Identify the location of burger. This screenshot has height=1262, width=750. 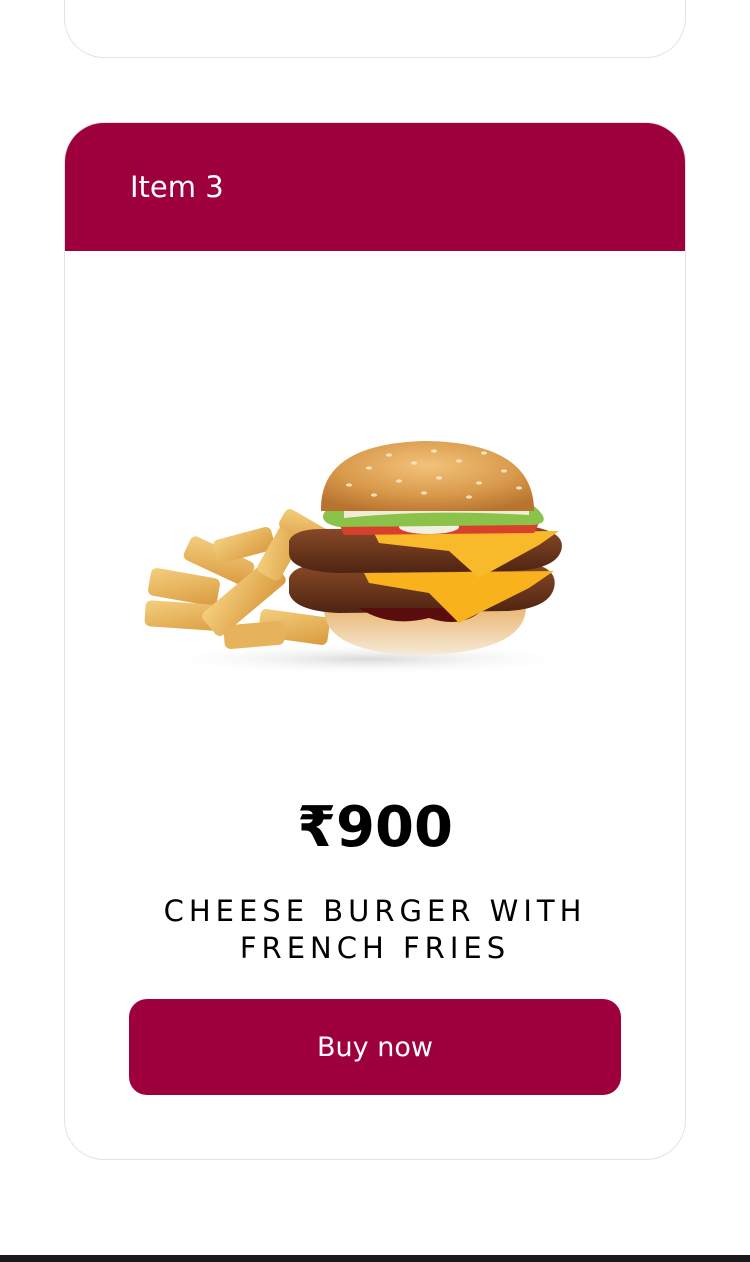
(425, 548).